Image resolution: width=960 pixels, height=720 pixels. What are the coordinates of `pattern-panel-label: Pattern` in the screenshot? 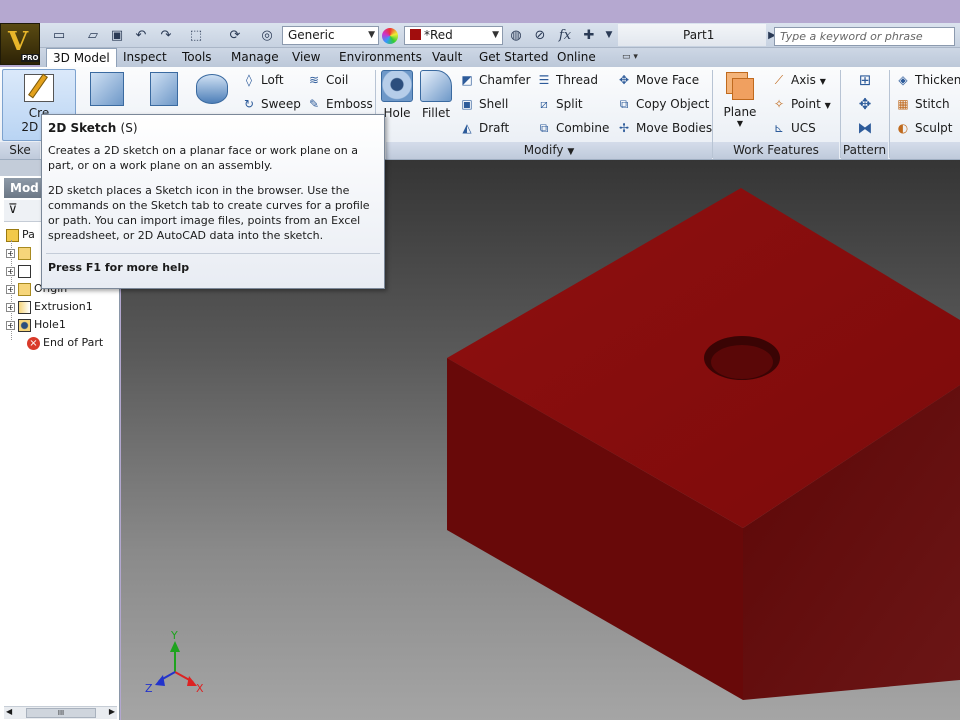 It's located at (864, 150).